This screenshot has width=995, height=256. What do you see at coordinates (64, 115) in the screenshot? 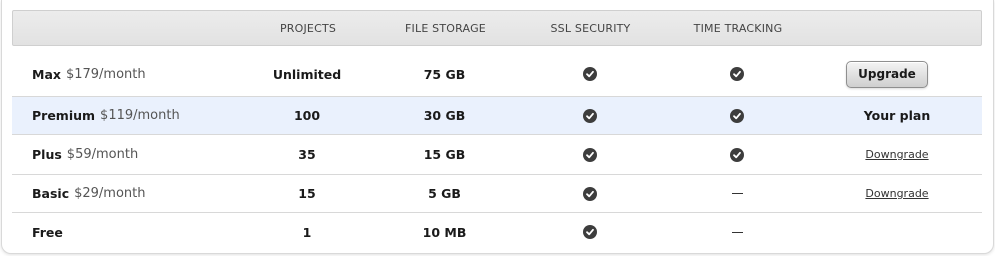
I see `plan-name: Premium` at bounding box center [64, 115].